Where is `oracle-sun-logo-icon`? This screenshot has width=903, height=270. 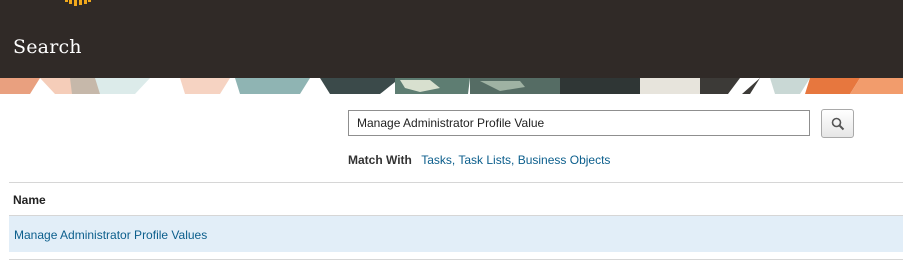 oracle-sun-logo-icon is located at coordinates (78, 3).